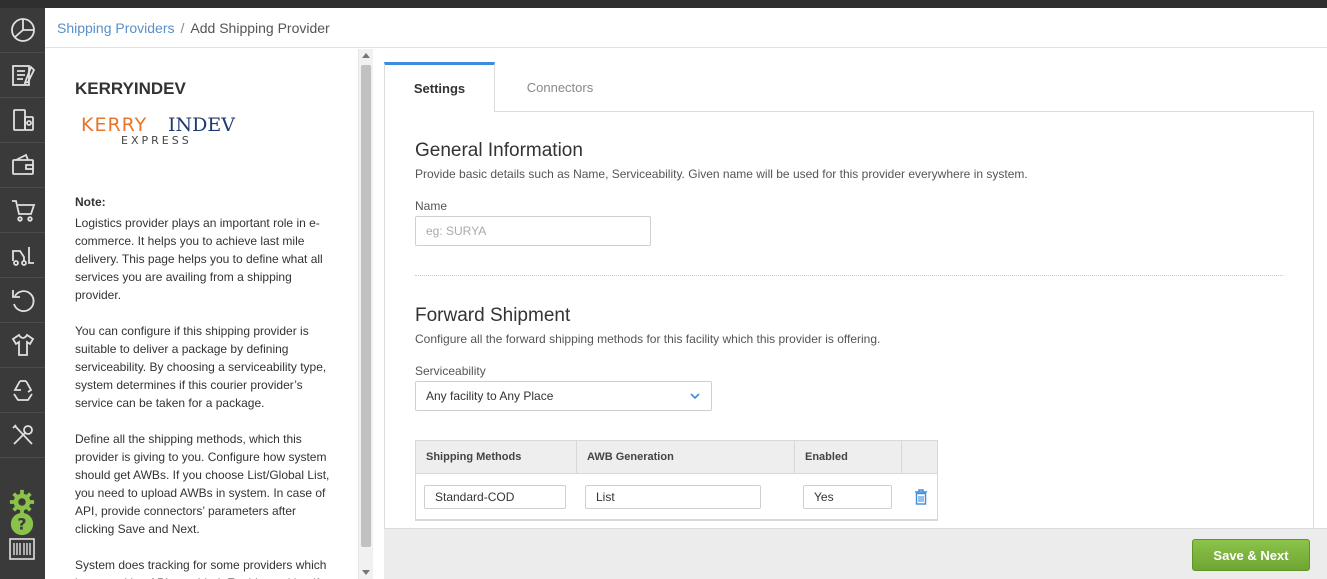 This screenshot has height=579, width=1327. I want to click on awb-generation-select: List, so click(673, 496).